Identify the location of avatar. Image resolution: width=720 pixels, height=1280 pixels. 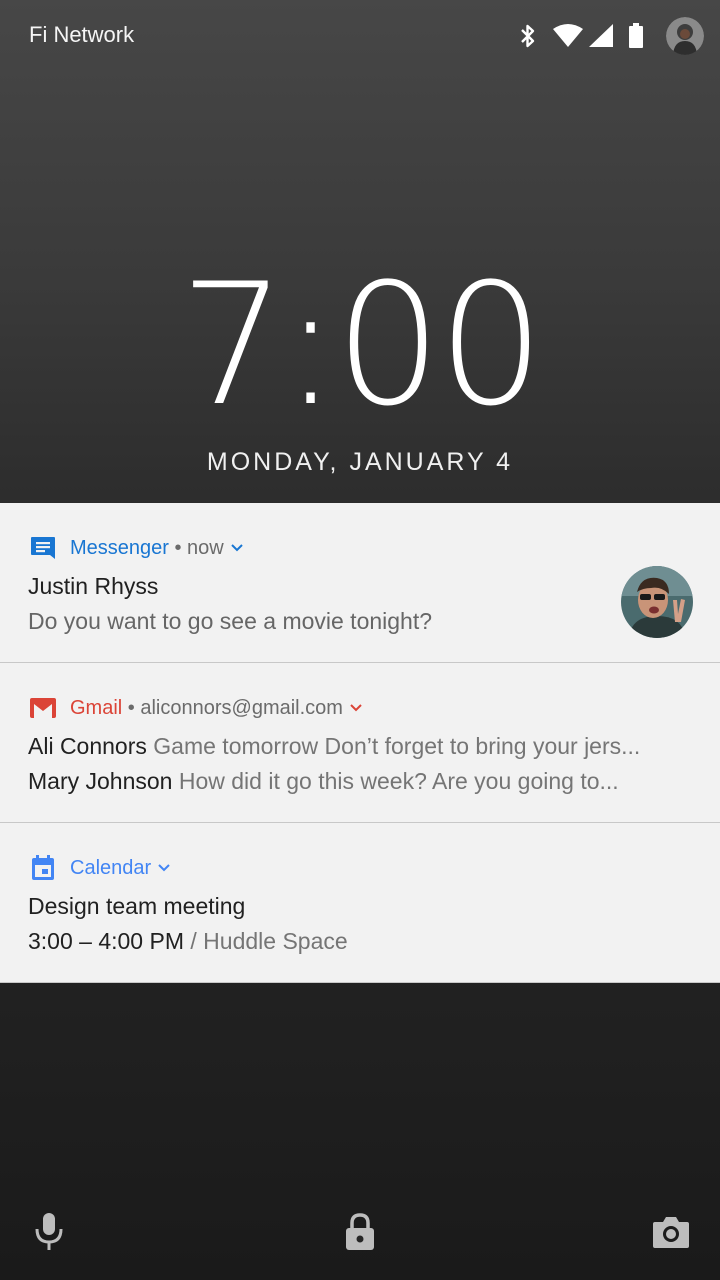
(685, 36).